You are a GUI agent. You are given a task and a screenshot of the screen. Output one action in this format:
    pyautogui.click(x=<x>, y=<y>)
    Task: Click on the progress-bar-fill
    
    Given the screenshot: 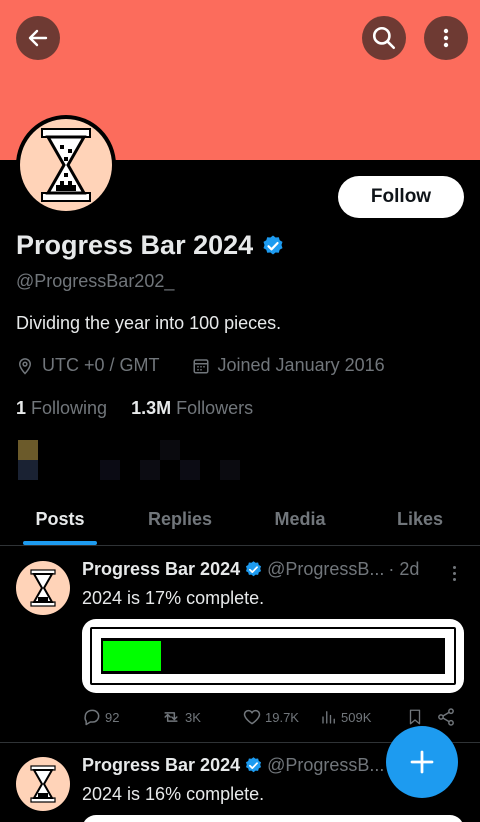 What is the action you would take?
    pyautogui.click(x=132, y=656)
    